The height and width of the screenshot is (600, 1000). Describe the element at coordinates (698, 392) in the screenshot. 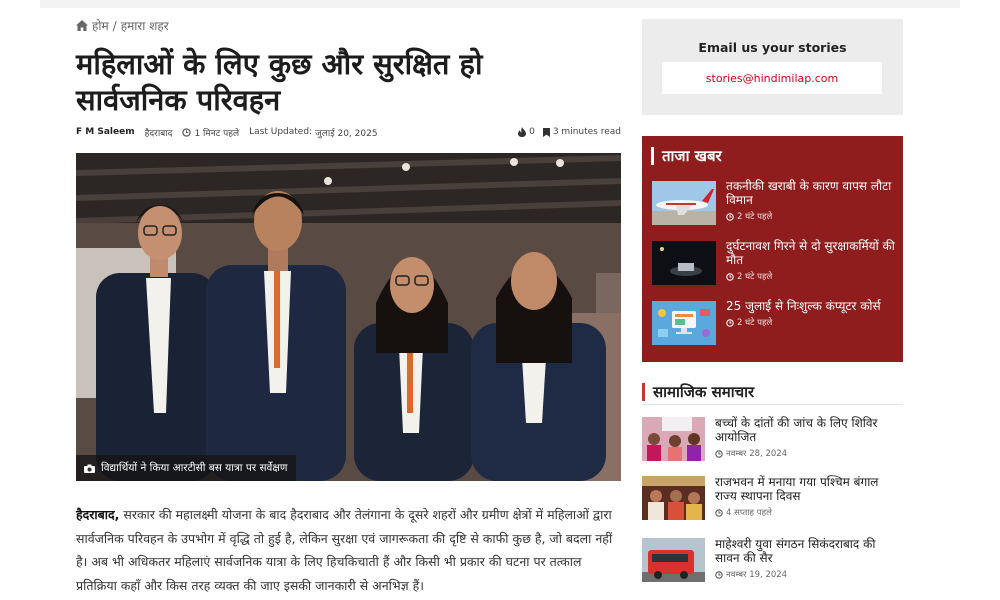

I see `social-news-heading: सामाजिक समाचार` at that location.